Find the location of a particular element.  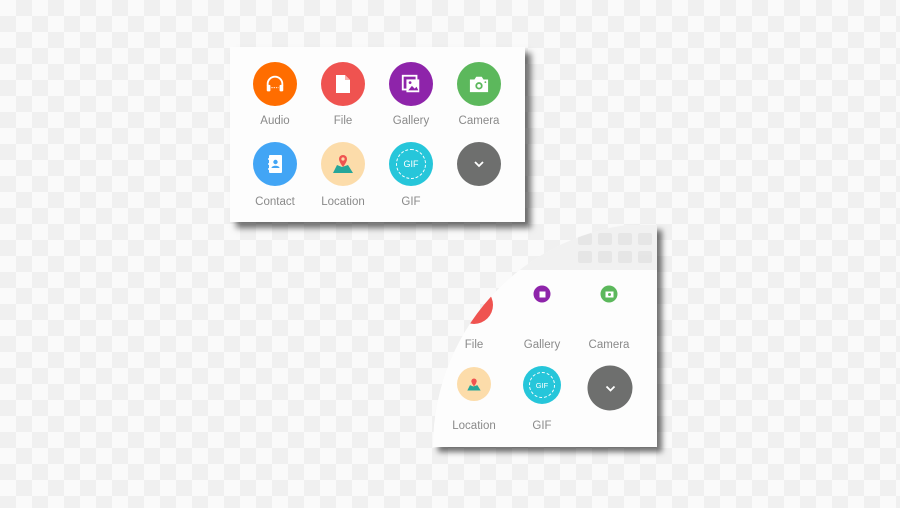

headphones-icon is located at coordinates (275, 83).